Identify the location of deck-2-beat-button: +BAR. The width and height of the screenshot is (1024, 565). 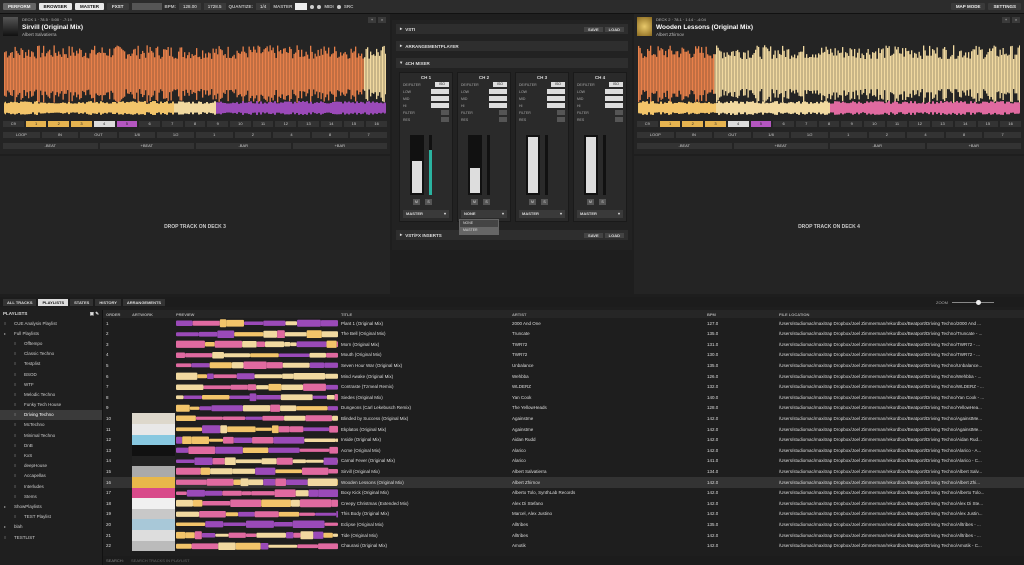
(973, 146).